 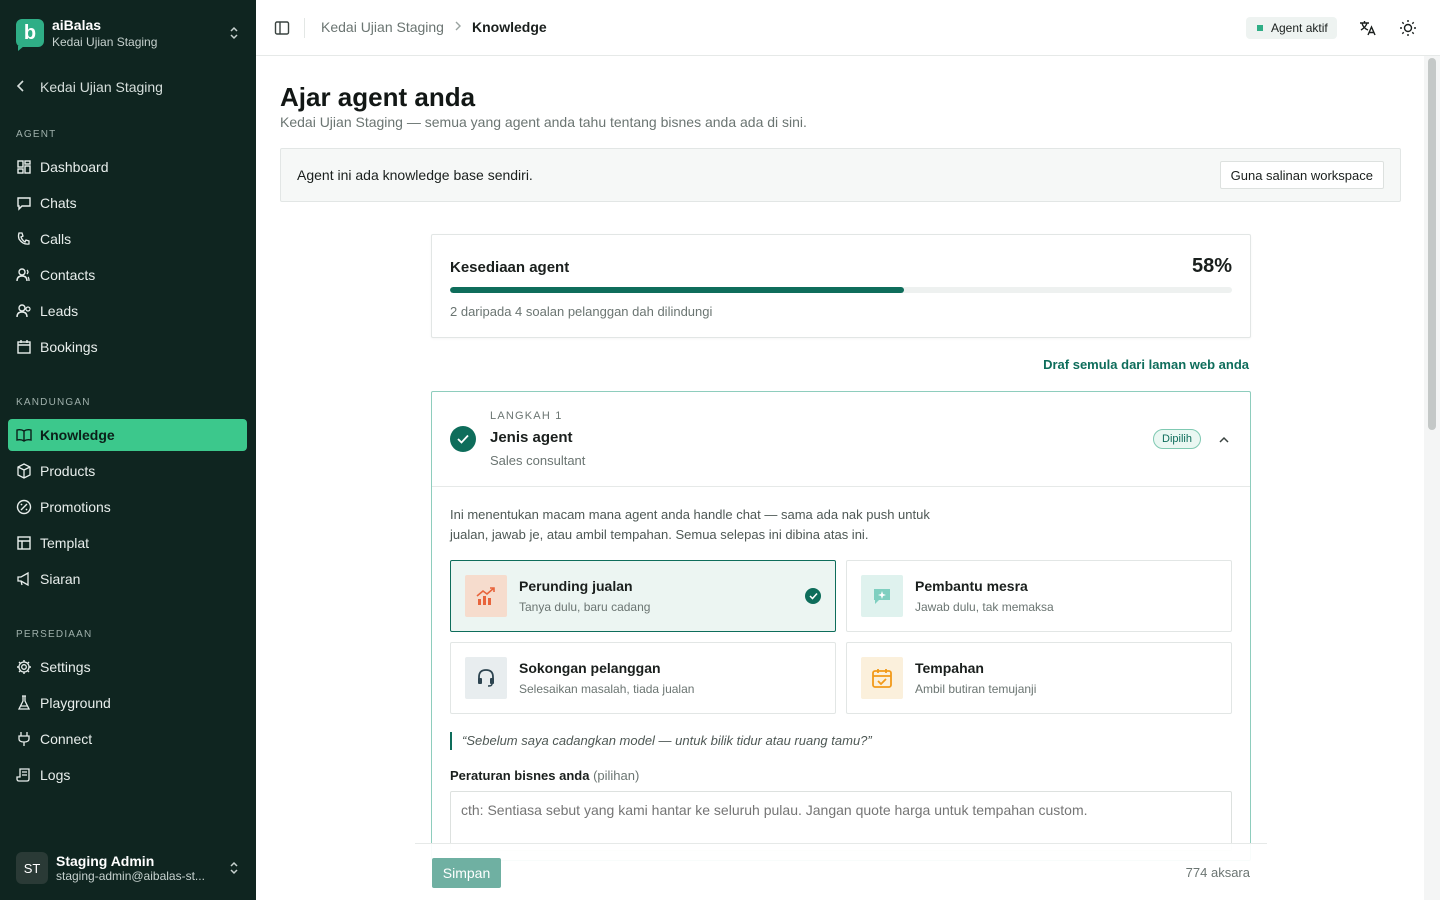 What do you see at coordinates (28, 471) in the screenshot?
I see `box-icon` at bounding box center [28, 471].